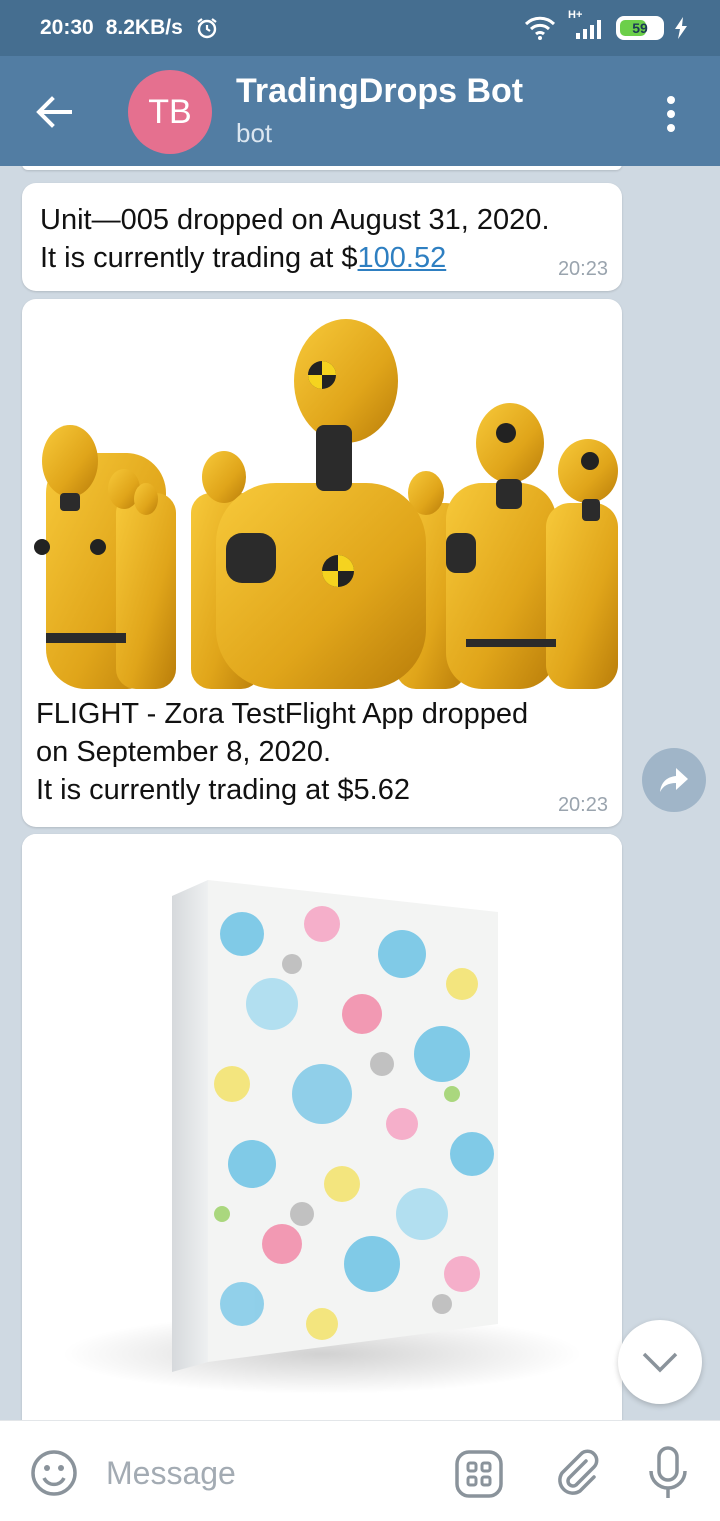 The image size is (720, 1521). I want to click on status-left: 20:30 8.2KB/s, so click(129, 28).